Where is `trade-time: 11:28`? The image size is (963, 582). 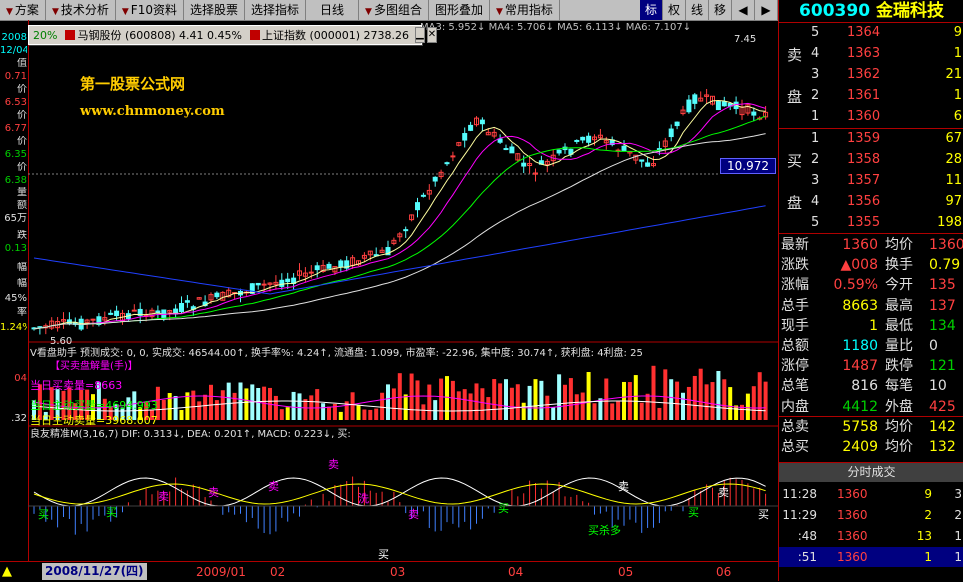
trade-time: 11:28 is located at coordinates (799, 494).